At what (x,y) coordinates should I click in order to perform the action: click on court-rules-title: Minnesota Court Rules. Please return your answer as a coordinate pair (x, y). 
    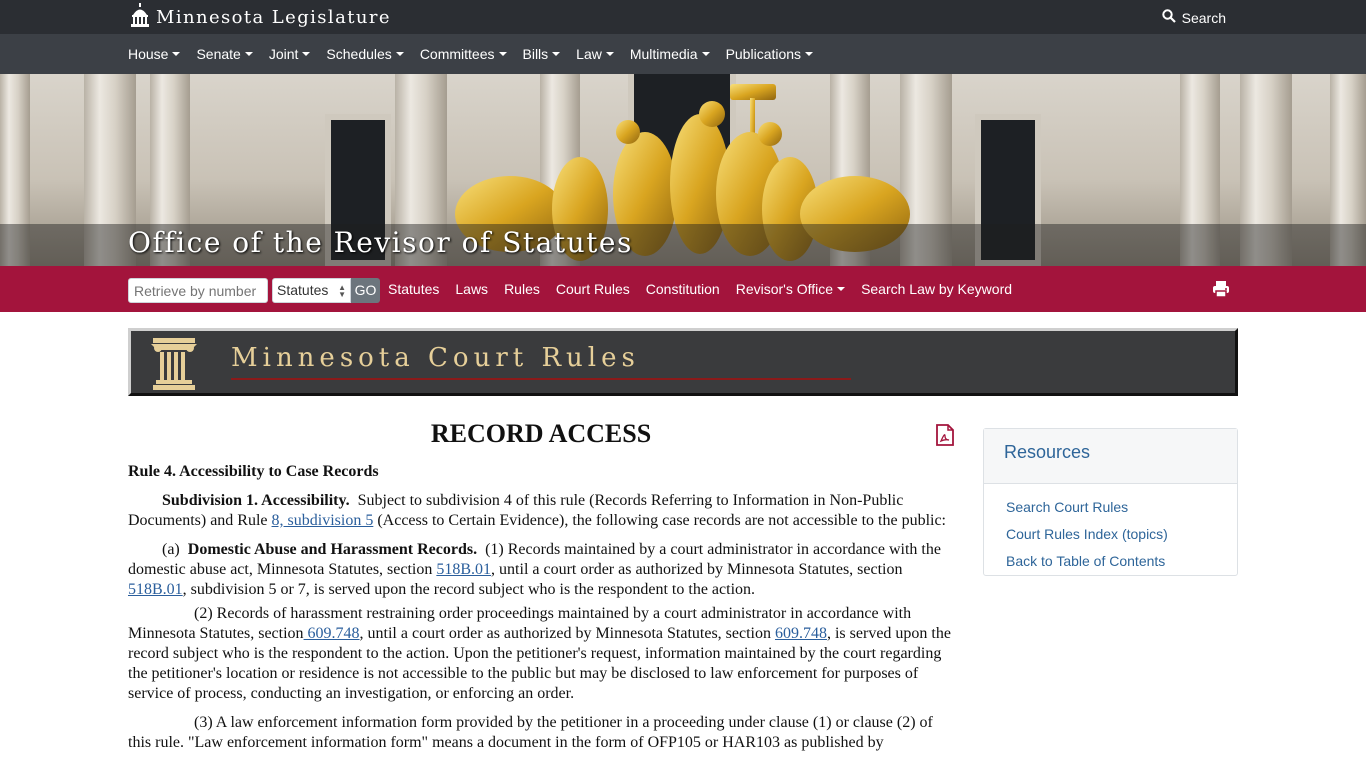
    Looking at the image, I should click on (435, 358).